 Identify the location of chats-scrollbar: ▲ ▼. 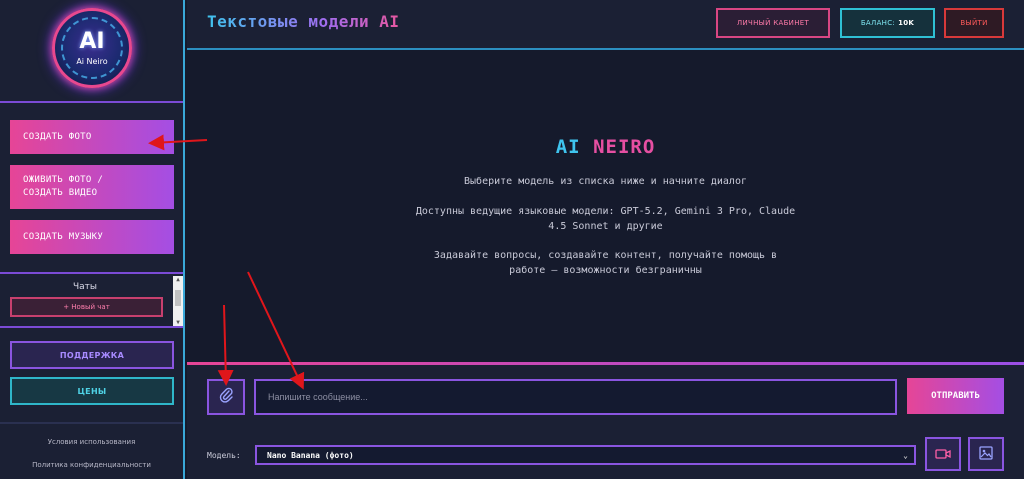
(178, 301).